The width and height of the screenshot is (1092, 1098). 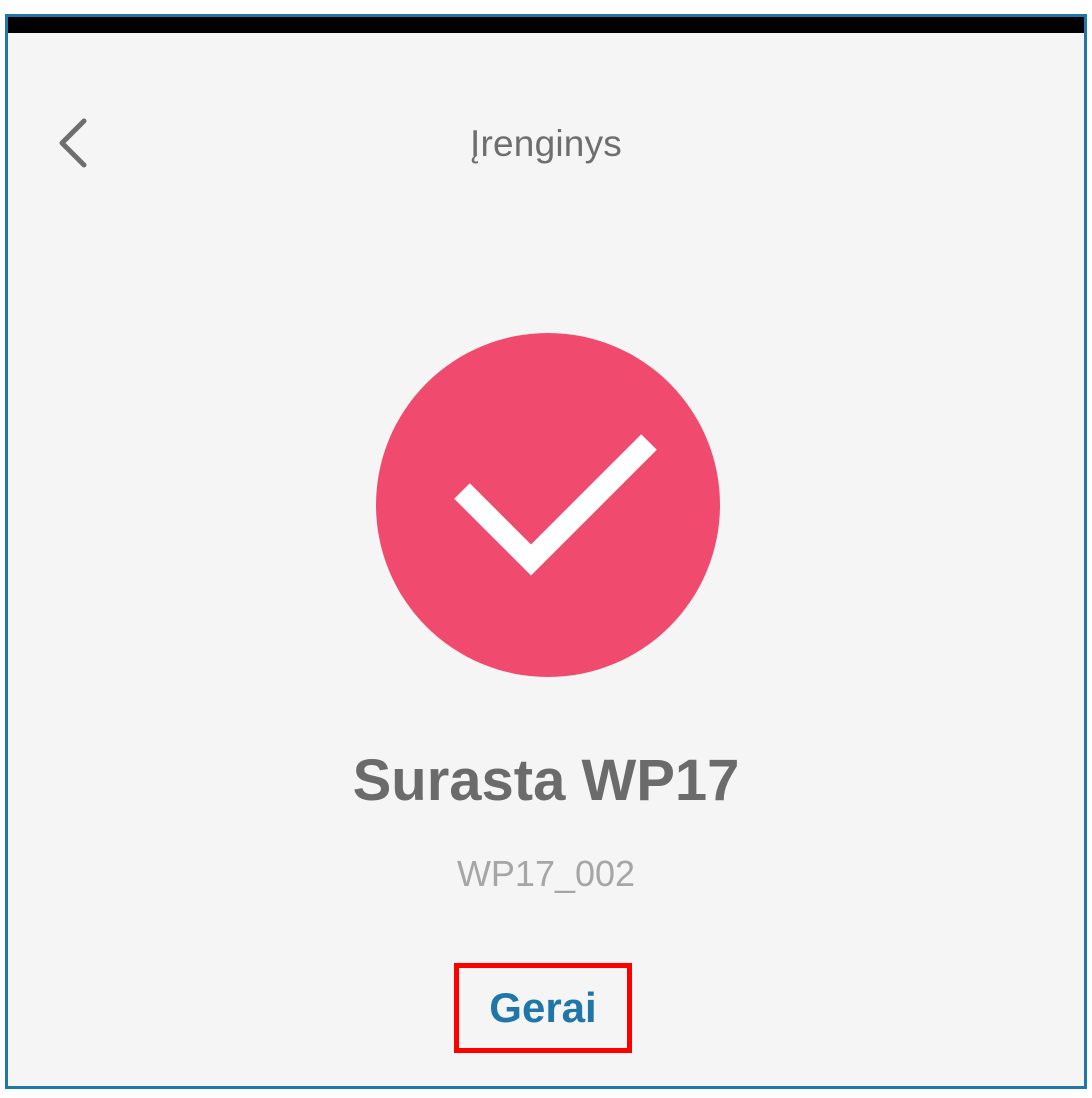 I want to click on page-title: Įrenginys, so click(x=546, y=143).